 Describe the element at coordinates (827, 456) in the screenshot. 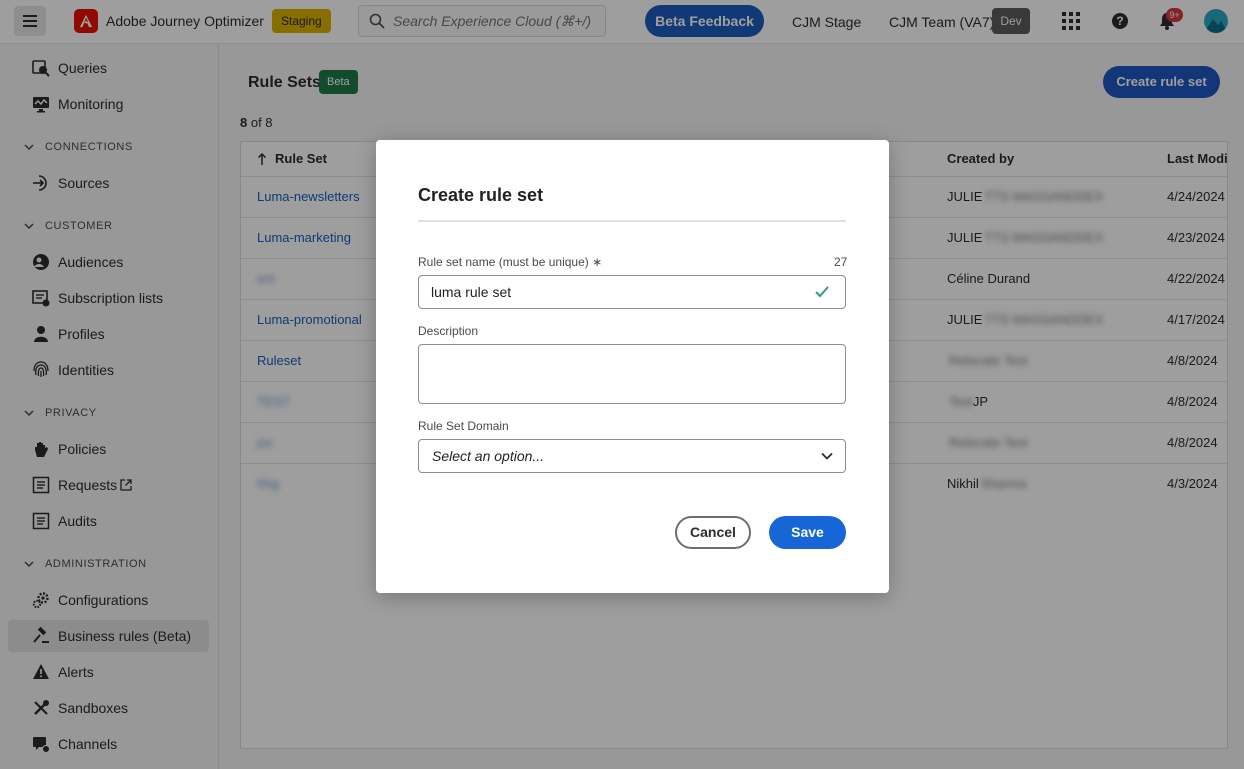

I see `chevron-down-icon` at that location.